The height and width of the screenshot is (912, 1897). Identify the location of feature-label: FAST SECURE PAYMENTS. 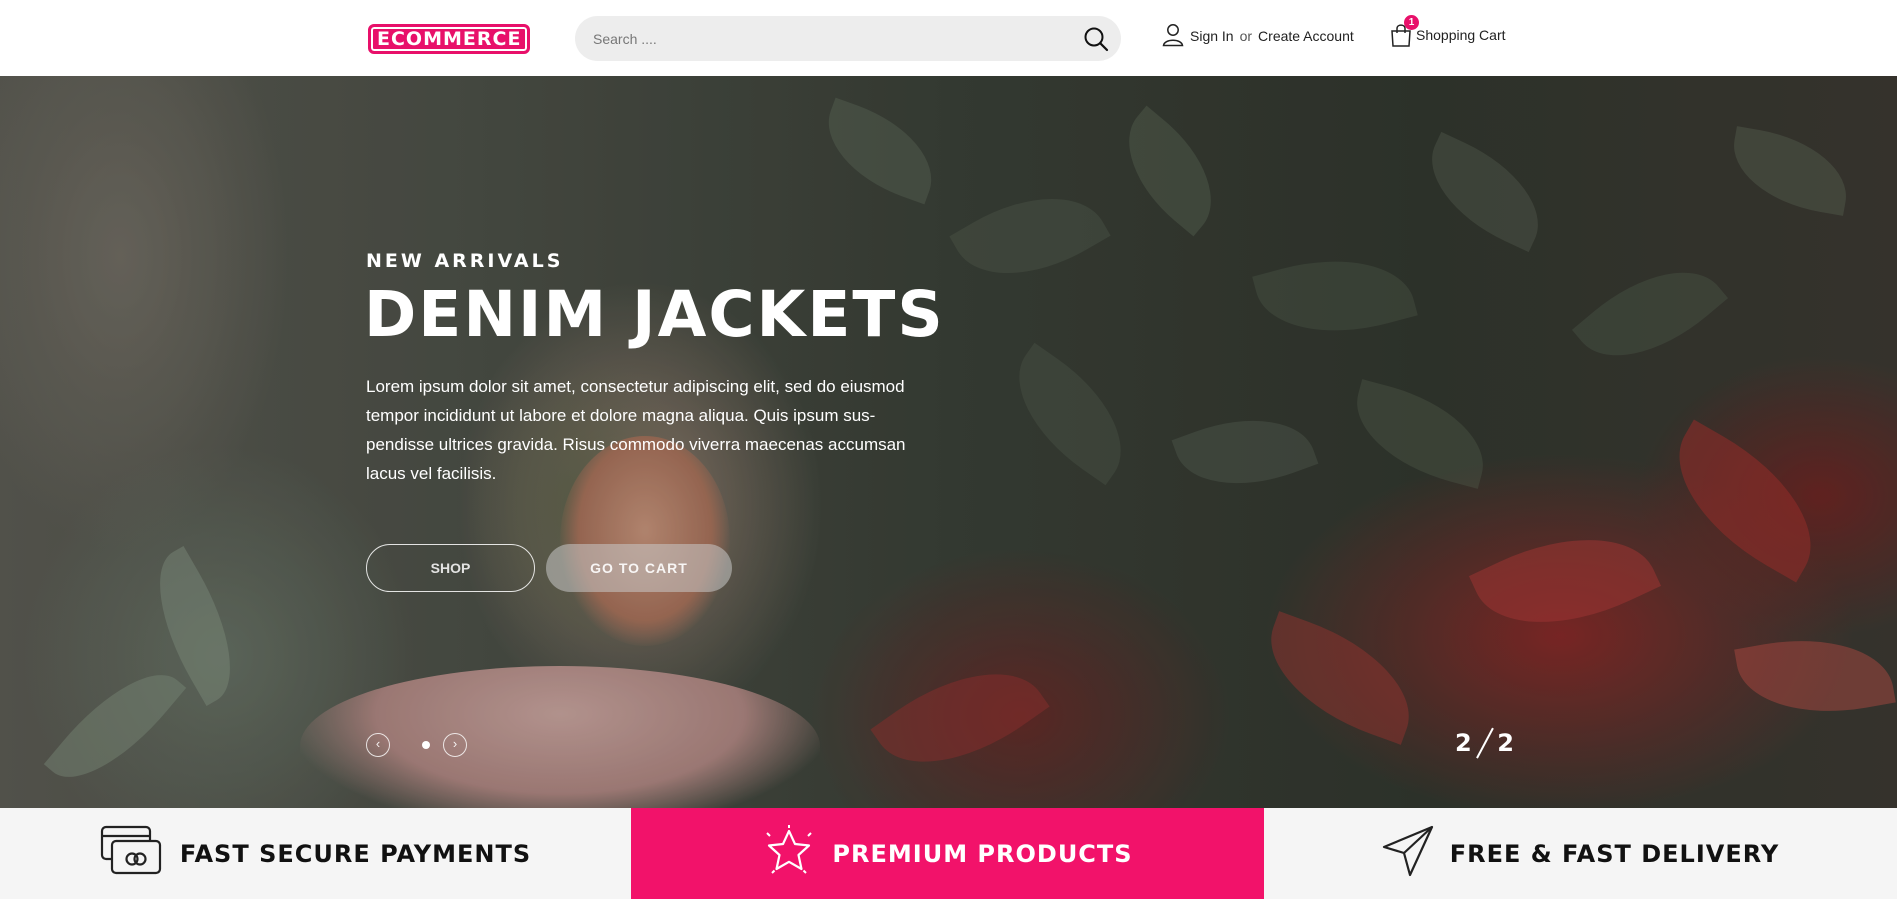
(355, 853).